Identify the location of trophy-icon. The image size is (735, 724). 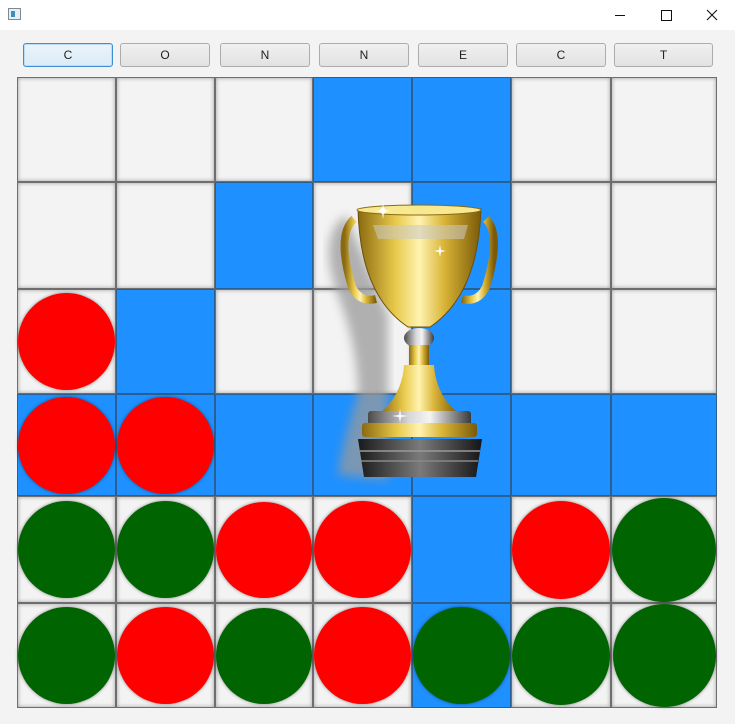
(413, 341).